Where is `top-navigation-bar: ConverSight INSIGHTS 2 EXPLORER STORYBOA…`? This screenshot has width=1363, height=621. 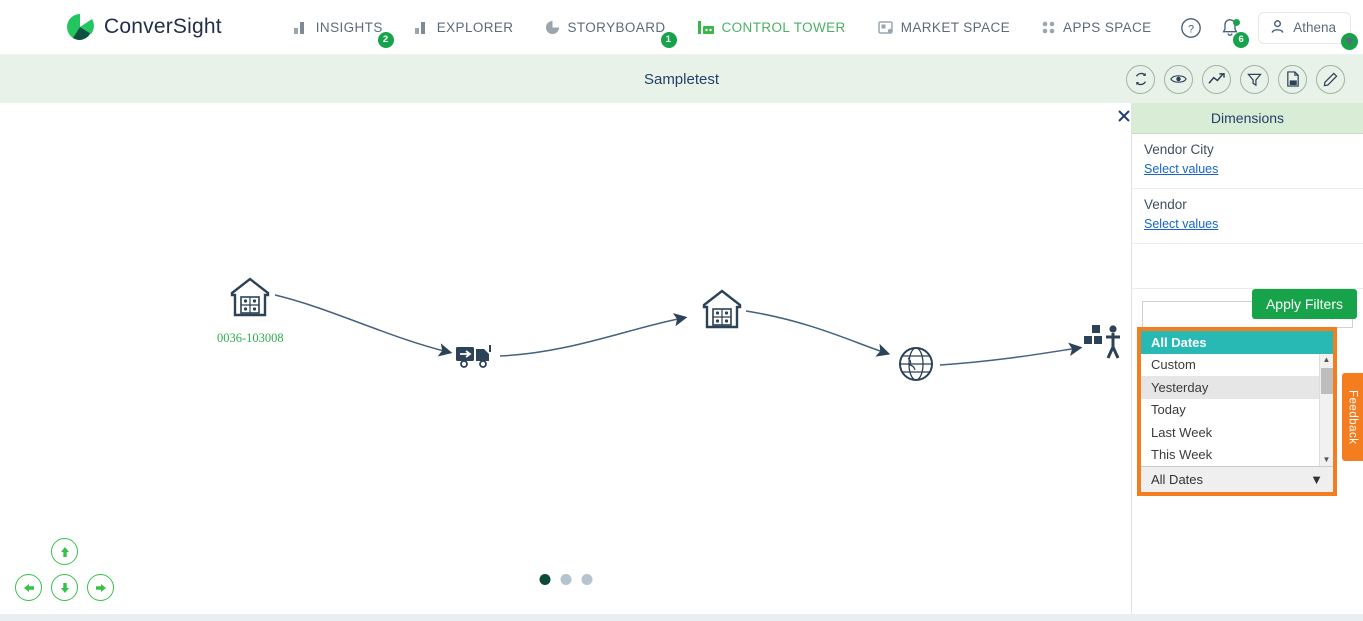
top-navigation-bar: ConverSight INSIGHTS 2 EXPLORER STORYBOA… is located at coordinates (681, 27).